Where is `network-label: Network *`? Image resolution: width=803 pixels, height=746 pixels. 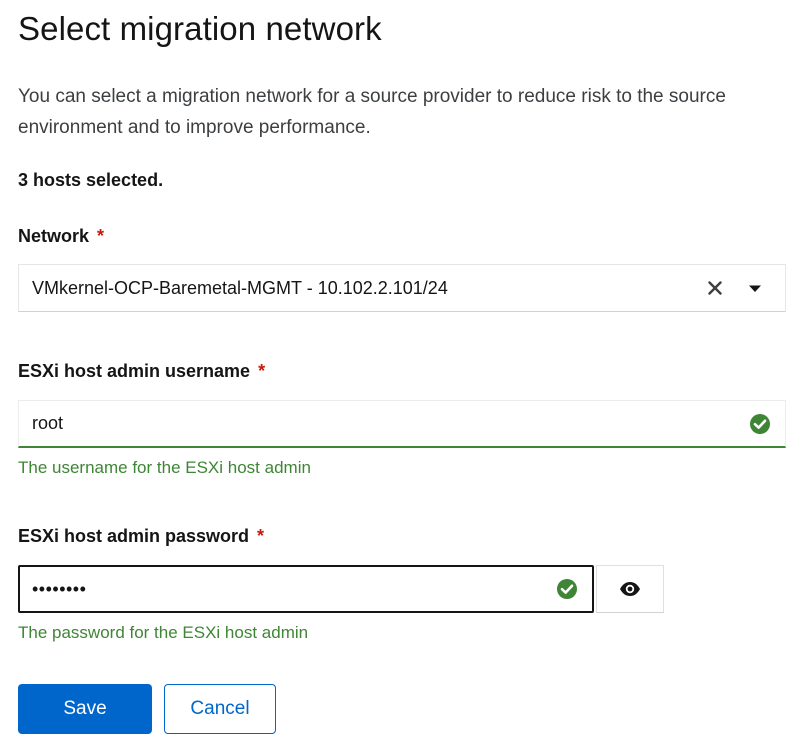 network-label: Network * is located at coordinates (61, 236).